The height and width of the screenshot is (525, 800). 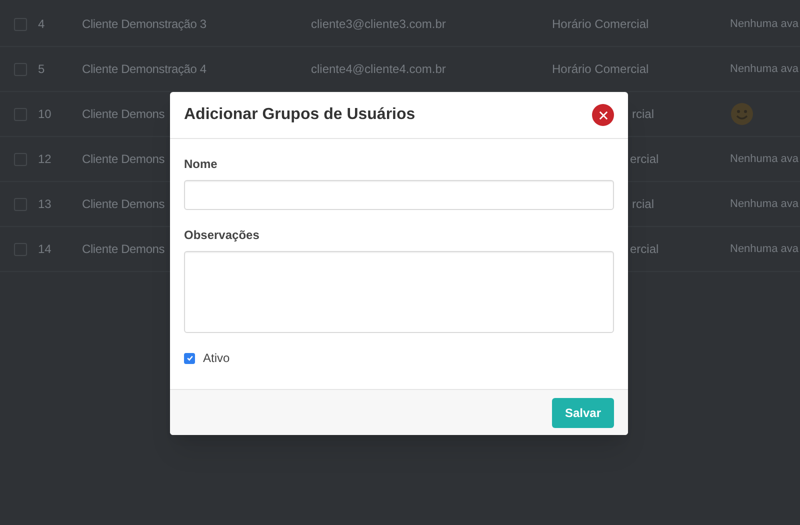 What do you see at coordinates (399, 195) in the screenshot?
I see `input-field` at bounding box center [399, 195].